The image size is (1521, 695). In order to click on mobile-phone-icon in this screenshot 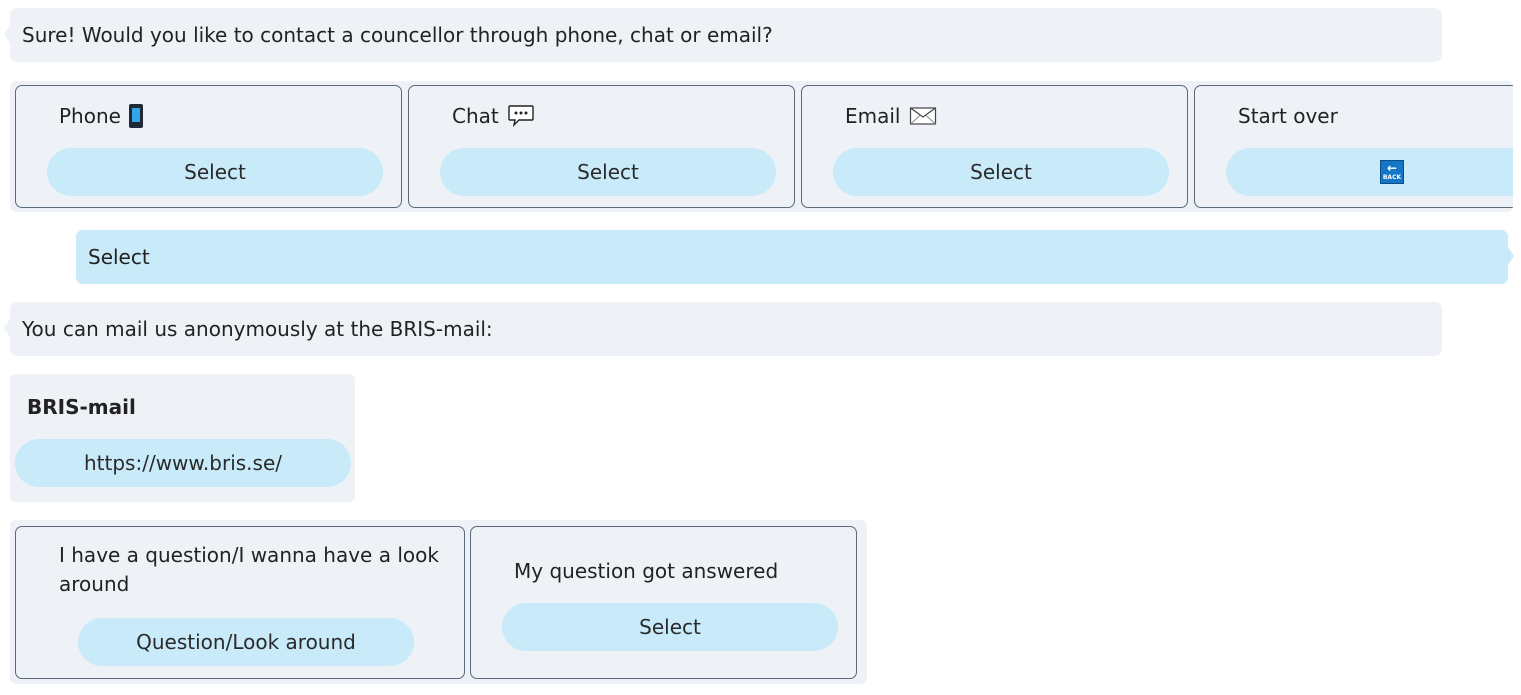, I will do `click(135, 116)`.